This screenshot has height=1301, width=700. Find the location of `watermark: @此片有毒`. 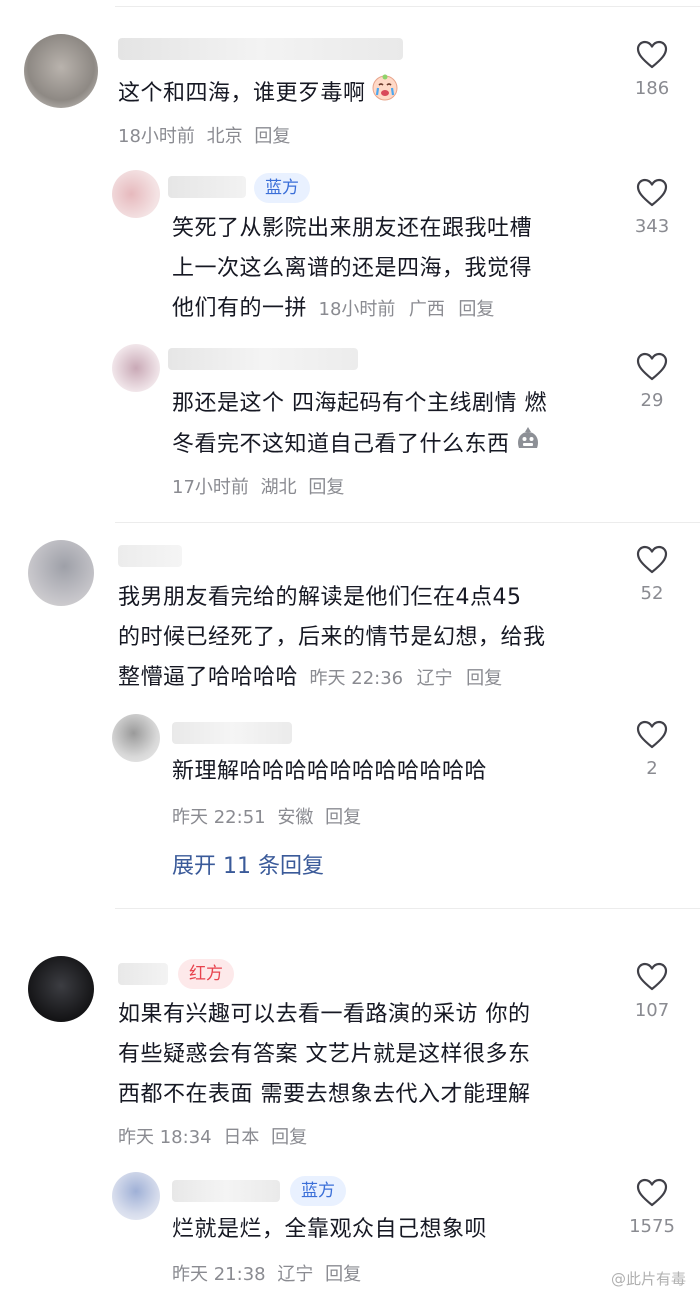

watermark: @此片有毒 is located at coordinates (648, 1279).